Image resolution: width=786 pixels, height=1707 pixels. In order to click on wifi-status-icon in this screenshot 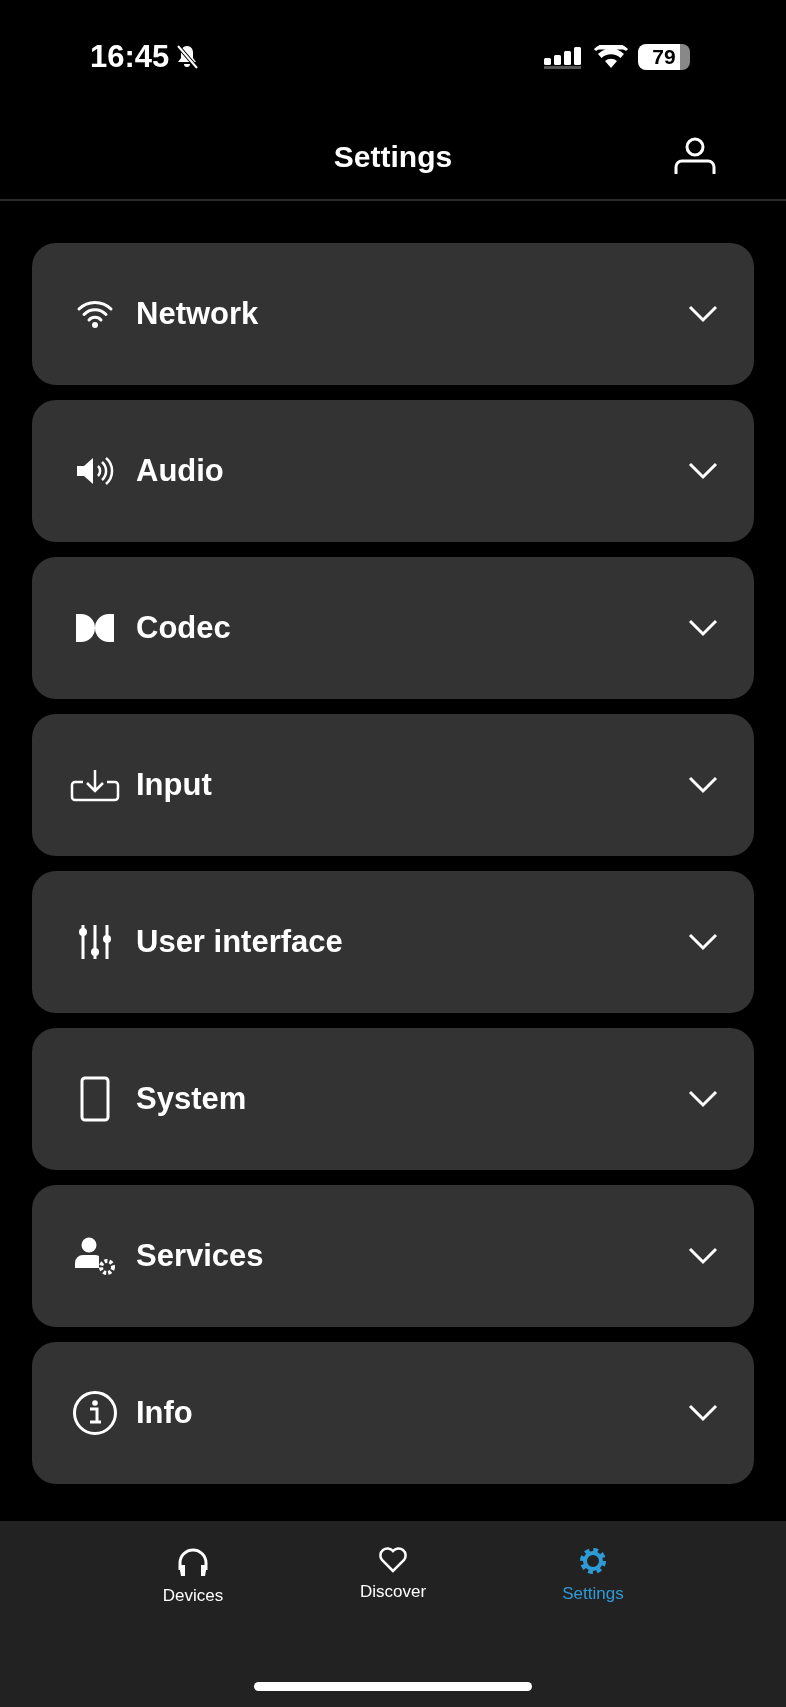, I will do `click(611, 57)`.